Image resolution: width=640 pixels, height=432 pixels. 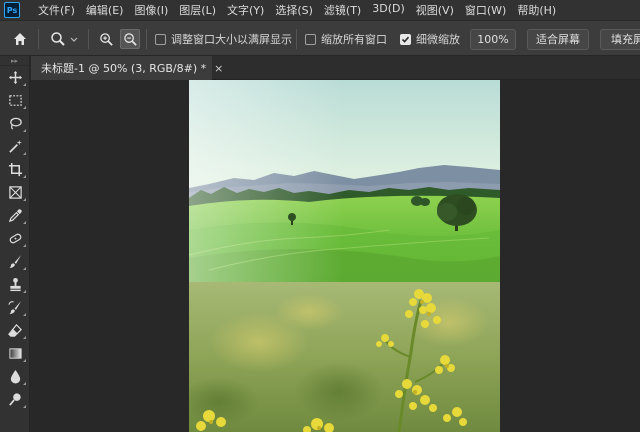 I want to click on marquee-tool-icon, so click(x=15, y=100).